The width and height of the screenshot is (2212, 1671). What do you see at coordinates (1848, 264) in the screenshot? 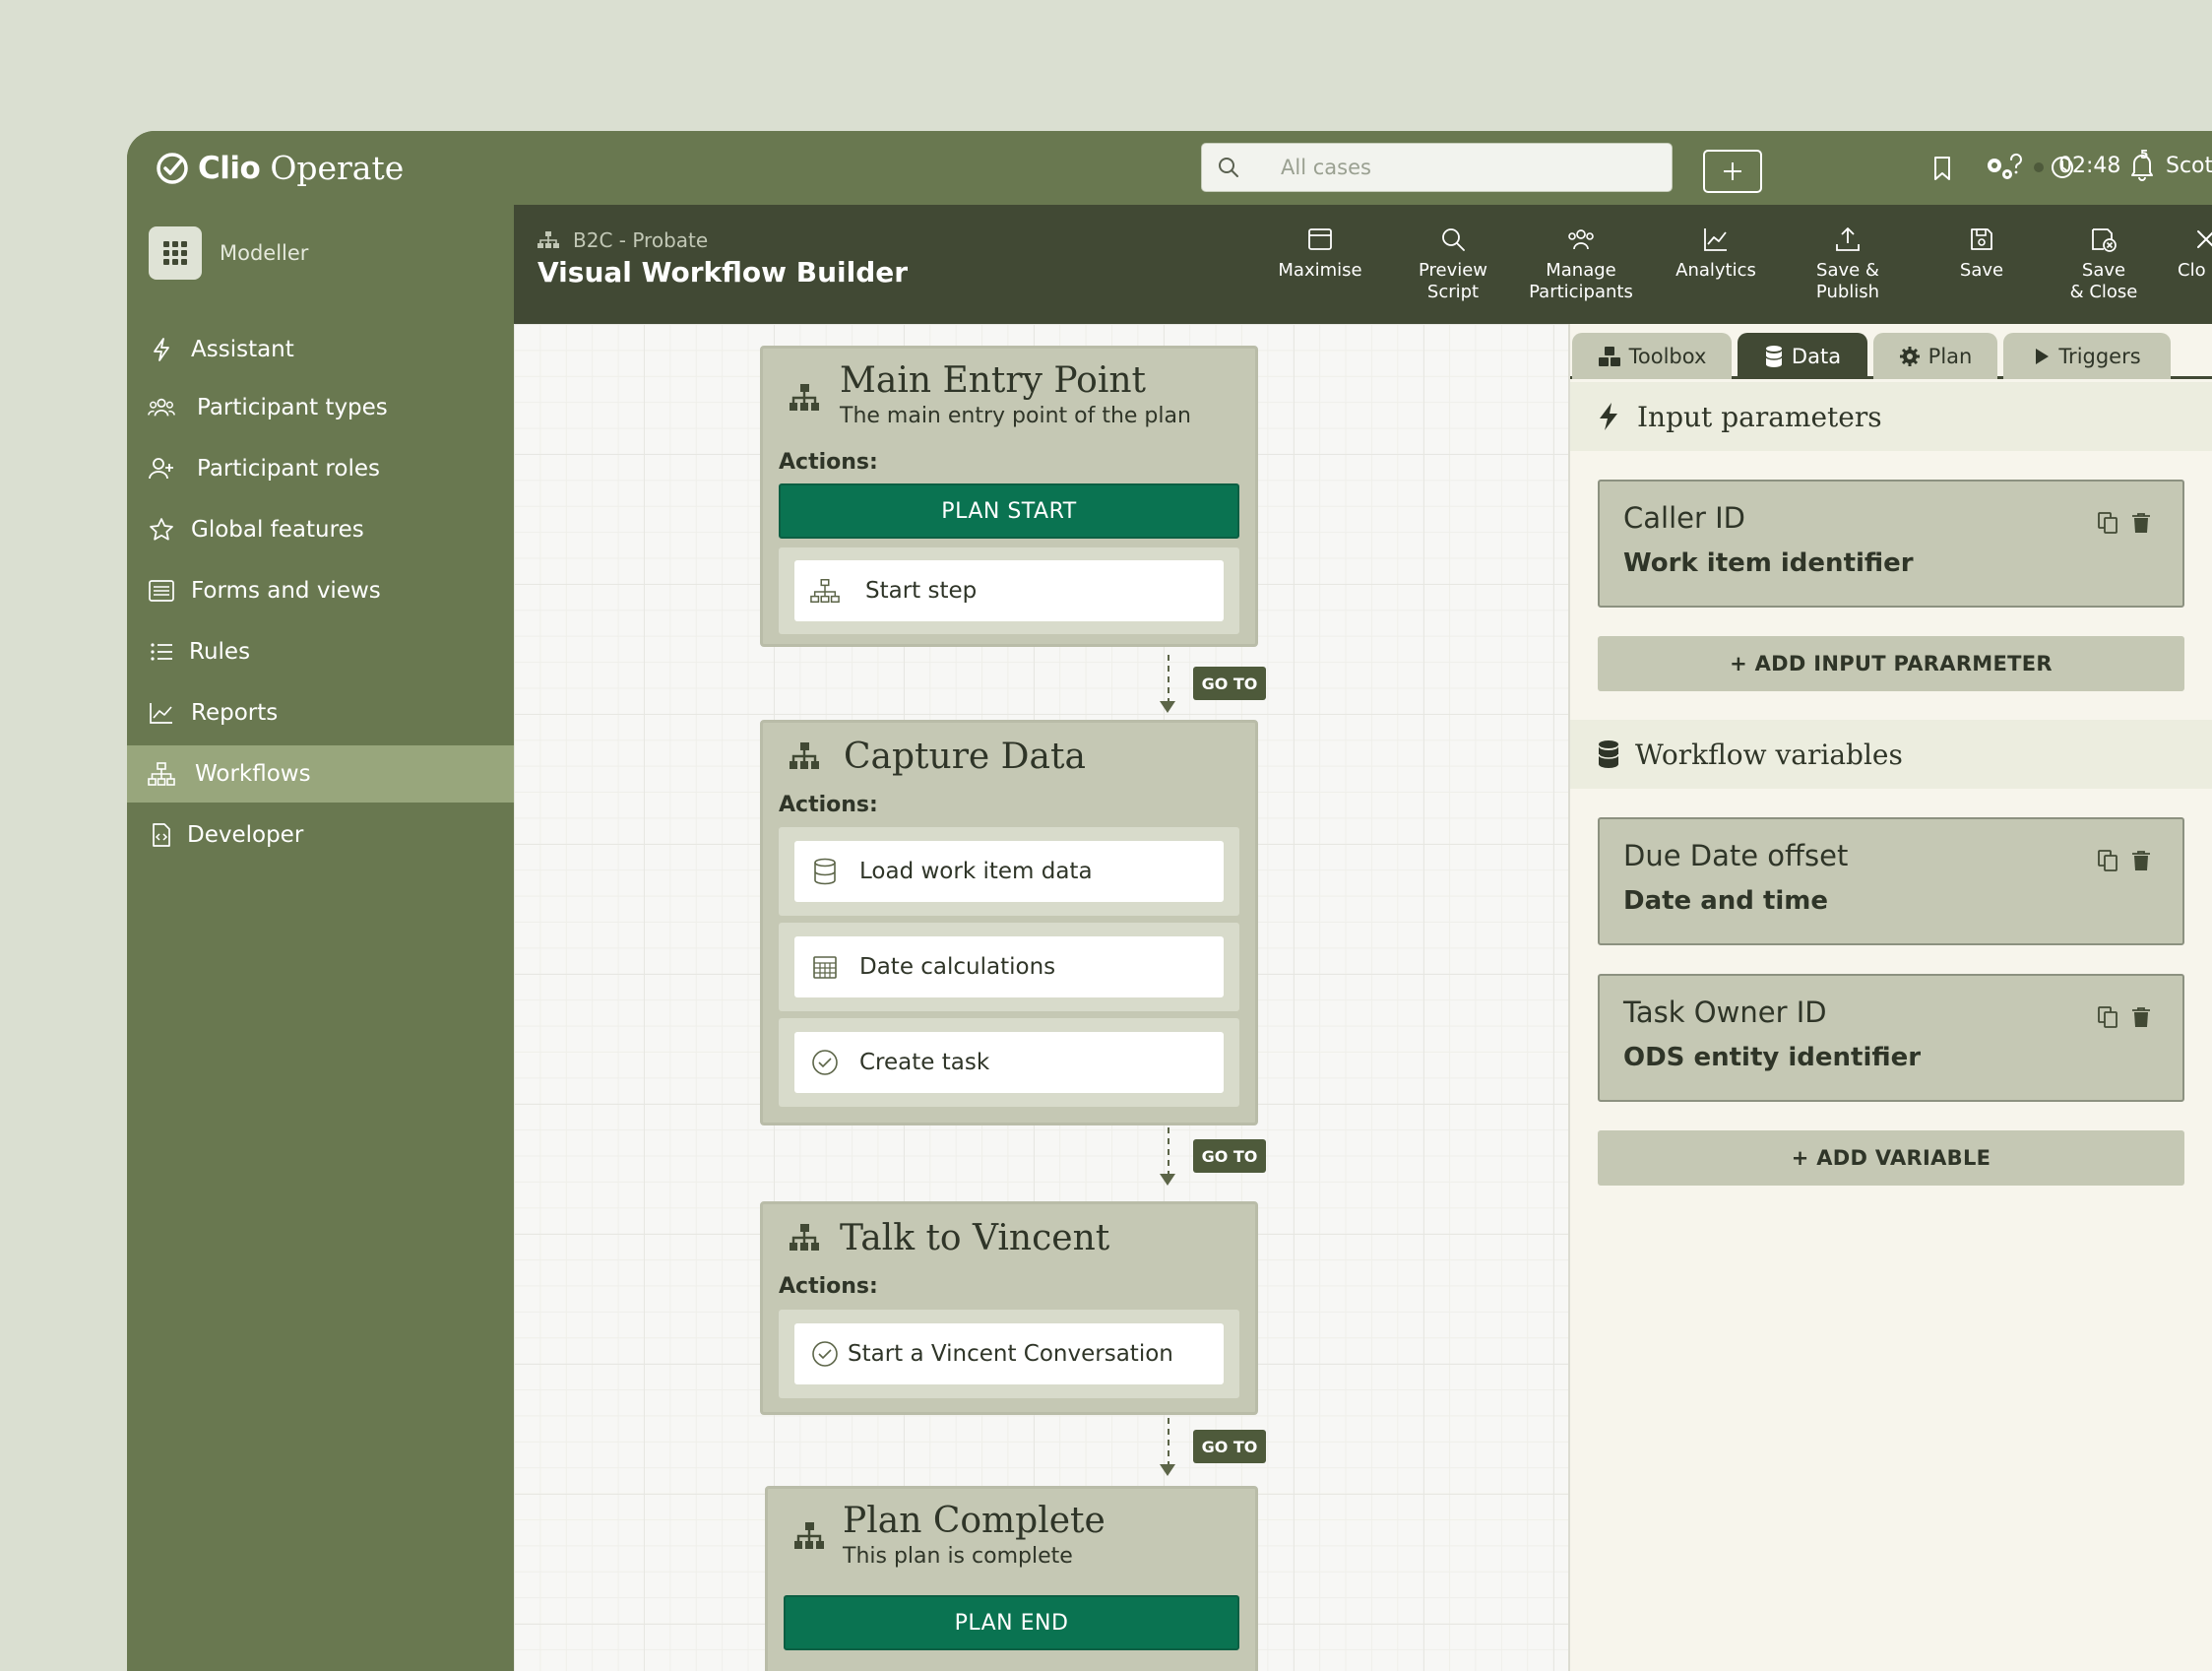
I see `save-and-publish-button: Save & Publish` at bounding box center [1848, 264].